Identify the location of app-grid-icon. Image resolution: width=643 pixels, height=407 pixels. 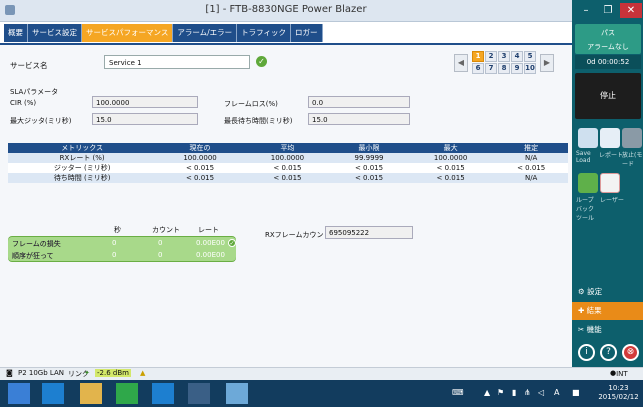
(199, 393).